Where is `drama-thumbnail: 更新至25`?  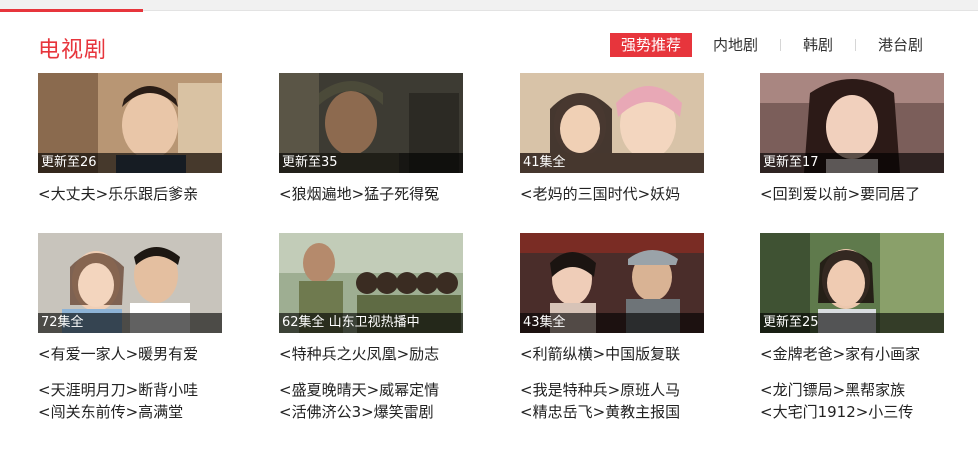 drama-thumbnail: 更新至25 is located at coordinates (852, 283).